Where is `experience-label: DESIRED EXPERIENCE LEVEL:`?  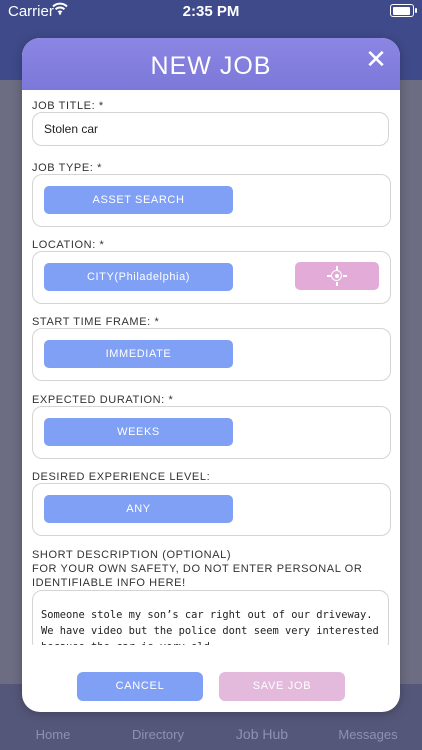 experience-label: DESIRED EXPERIENCE LEVEL: is located at coordinates (121, 477).